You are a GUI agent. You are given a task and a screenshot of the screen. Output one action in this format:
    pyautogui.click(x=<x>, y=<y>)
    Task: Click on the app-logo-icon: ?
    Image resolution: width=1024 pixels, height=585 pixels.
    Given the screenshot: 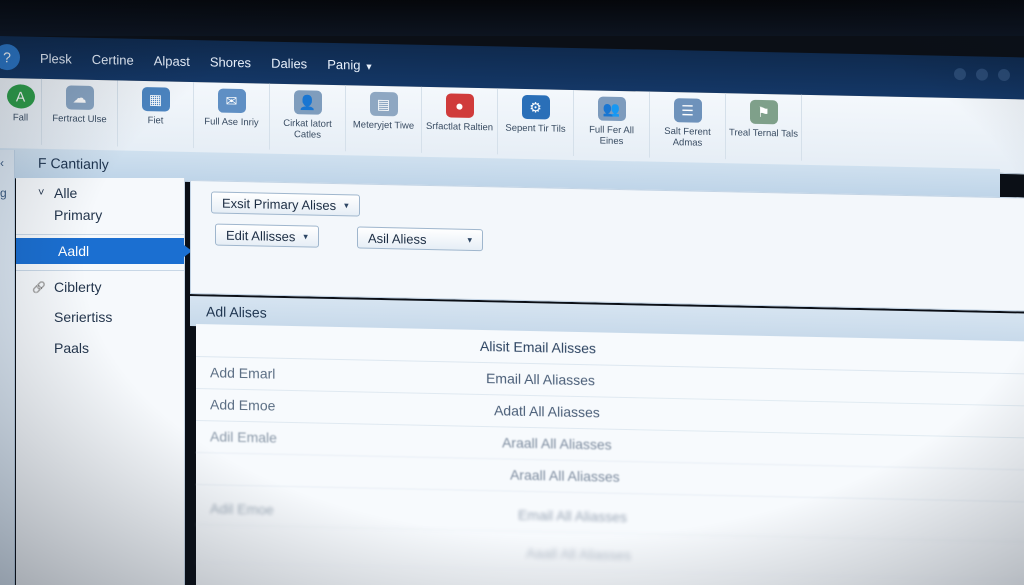 What is the action you would take?
    pyautogui.click(x=10, y=57)
    